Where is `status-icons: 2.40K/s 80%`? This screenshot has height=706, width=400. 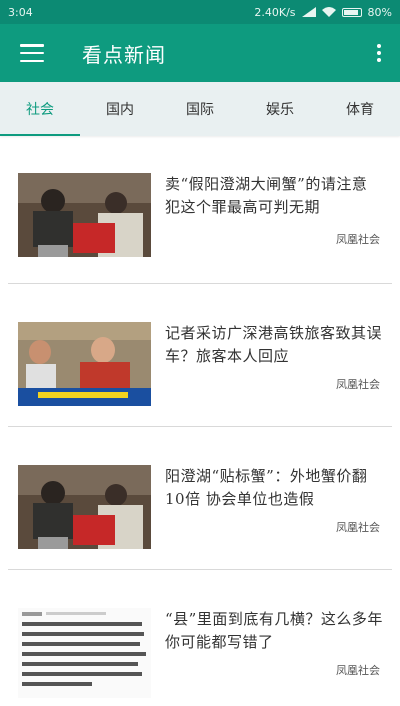 status-icons: 2.40K/s 80% is located at coordinates (323, 12).